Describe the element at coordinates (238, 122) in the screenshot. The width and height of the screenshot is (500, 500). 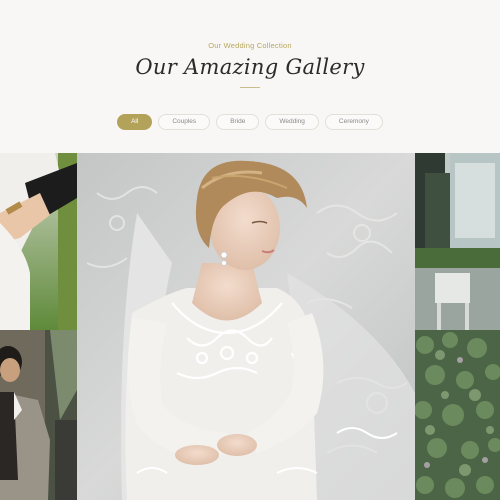
I see `filter-bride: Bride` at that location.